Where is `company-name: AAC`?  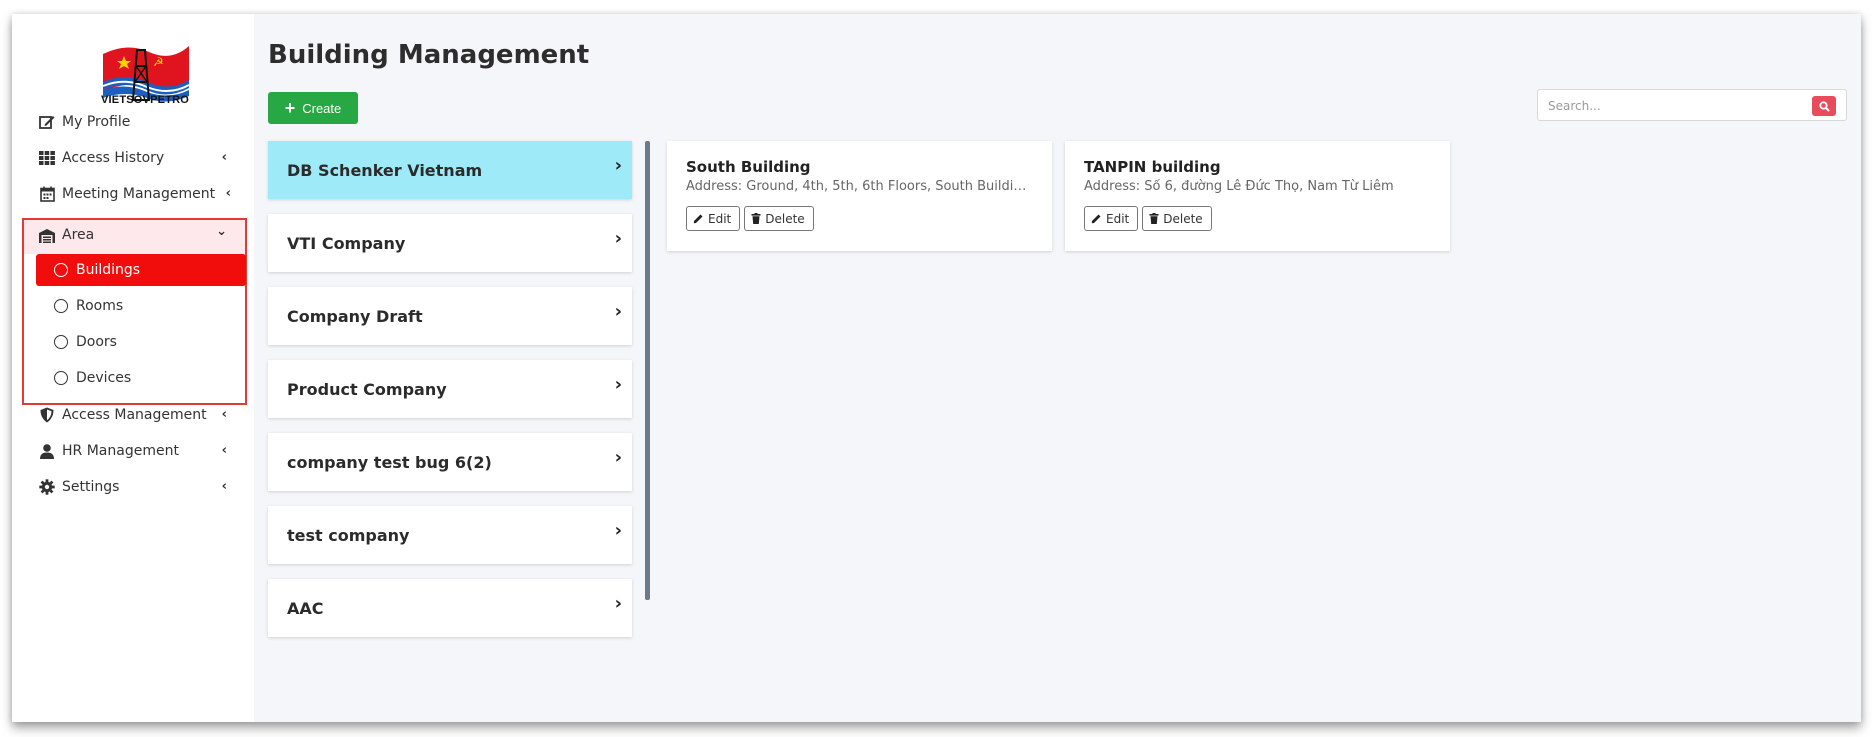
company-name: AAC is located at coordinates (305, 608).